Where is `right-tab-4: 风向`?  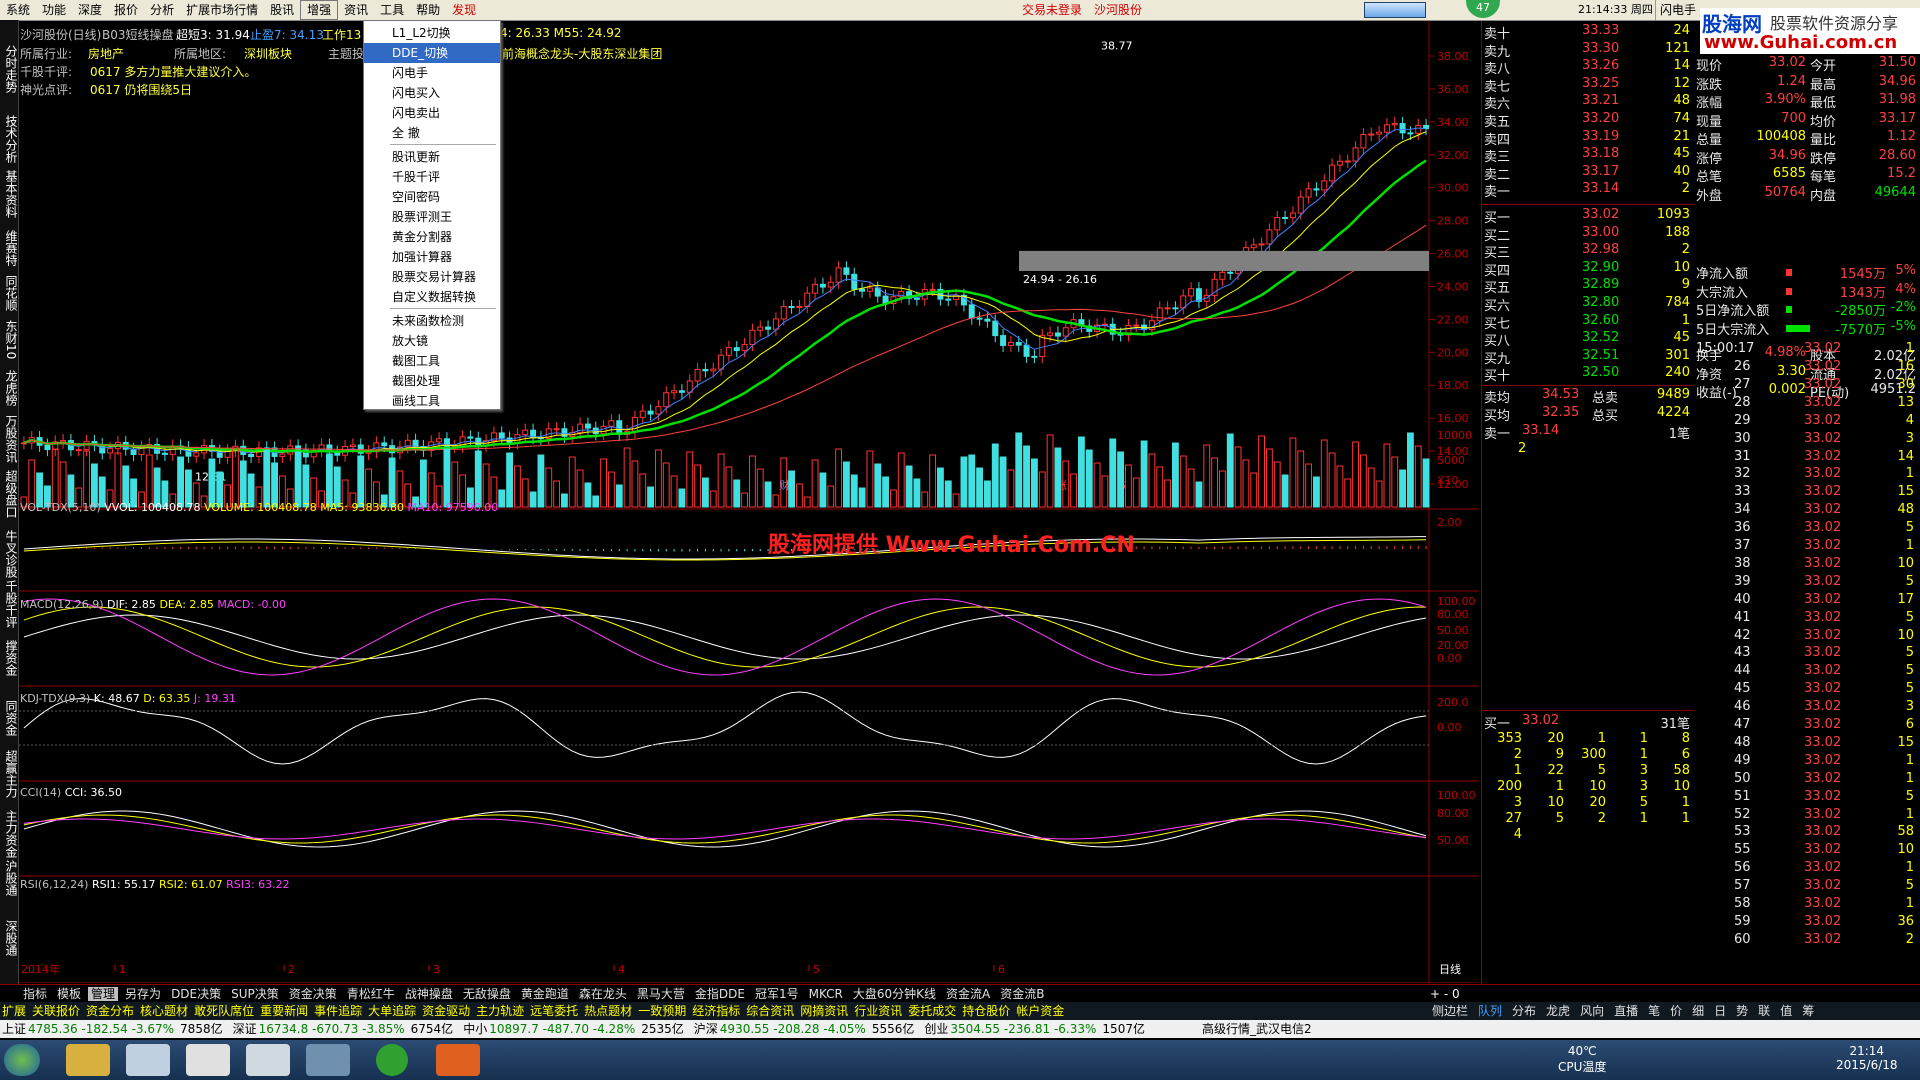
right-tab-4: 风向 is located at coordinates (1592, 1011).